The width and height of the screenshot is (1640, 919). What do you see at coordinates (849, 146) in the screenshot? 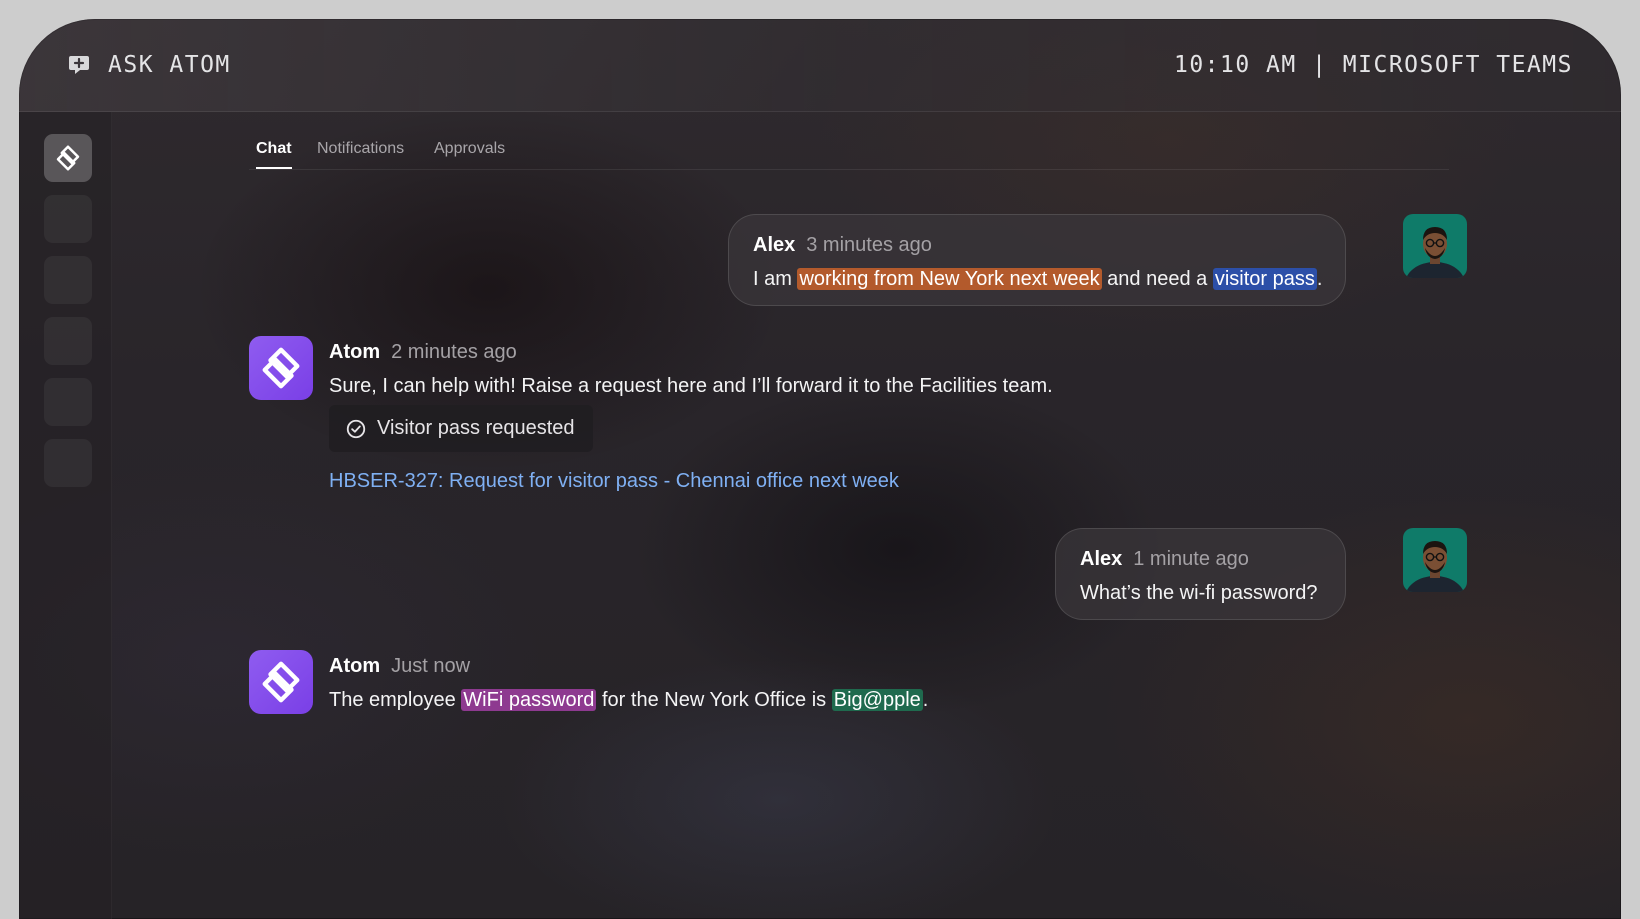
I see `tab-bar: Chat Notifications Approvals` at bounding box center [849, 146].